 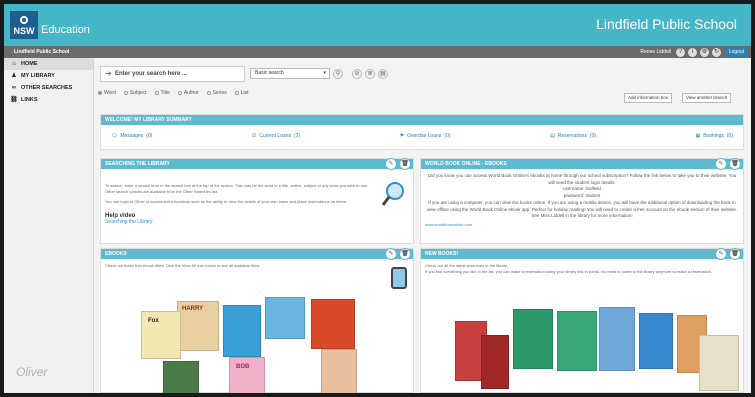 What do you see at coordinates (466, 164) in the screenshot?
I see `panel-title-text: WORLD BOOK ONLINE - EBOOKS` at bounding box center [466, 164].